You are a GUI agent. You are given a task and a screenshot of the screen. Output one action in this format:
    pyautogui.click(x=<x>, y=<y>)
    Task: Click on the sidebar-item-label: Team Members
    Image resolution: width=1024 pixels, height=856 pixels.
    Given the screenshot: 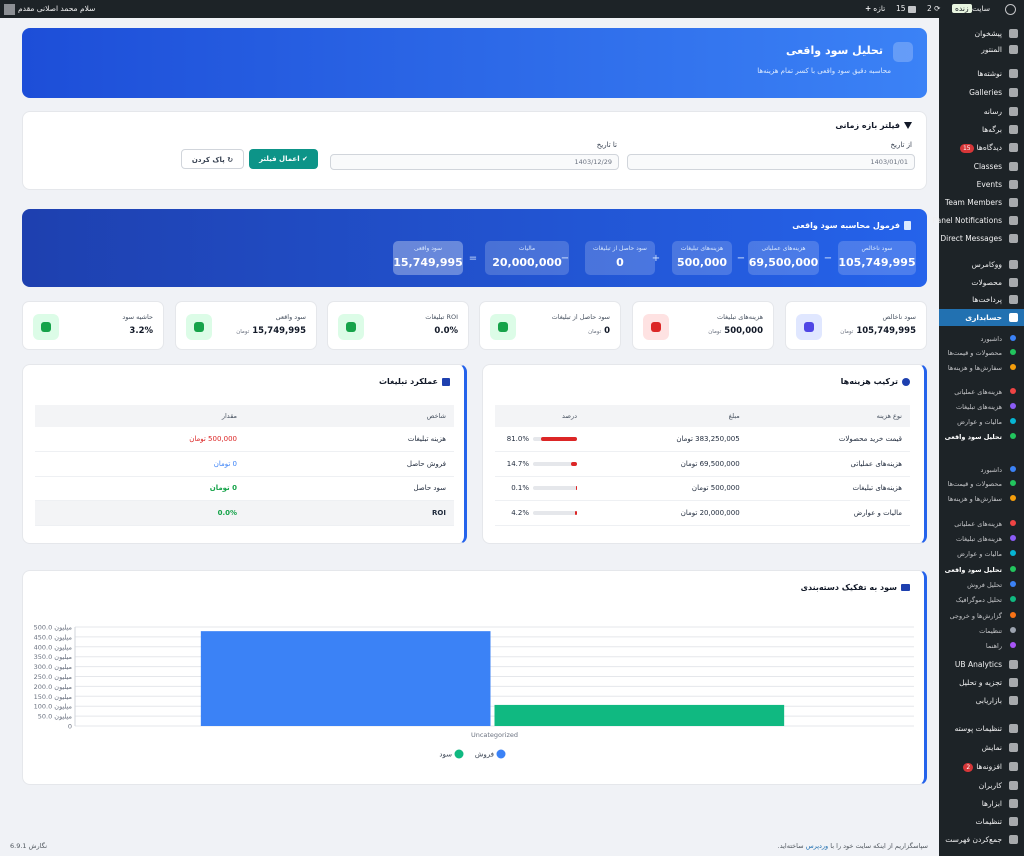 What is the action you would take?
    pyautogui.click(x=973, y=202)
    